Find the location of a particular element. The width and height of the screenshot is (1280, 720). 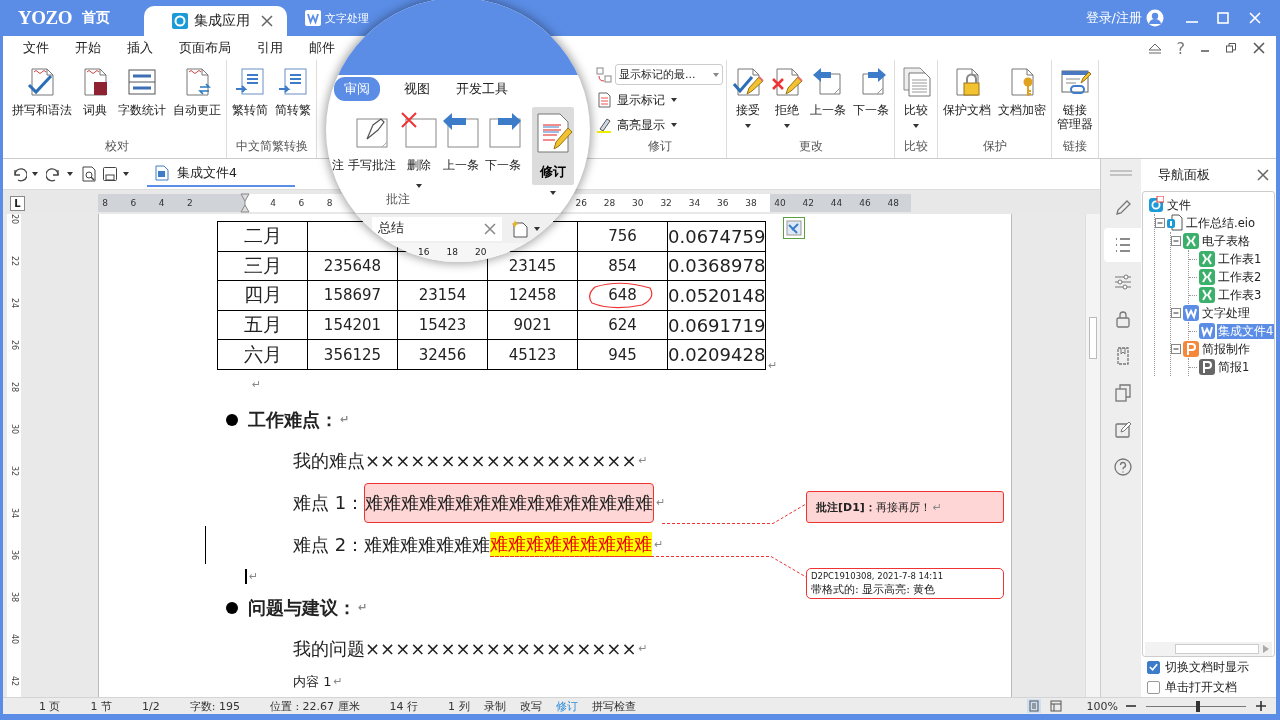

document-tab: 集成文件4 is located at coordinates (221, 174).